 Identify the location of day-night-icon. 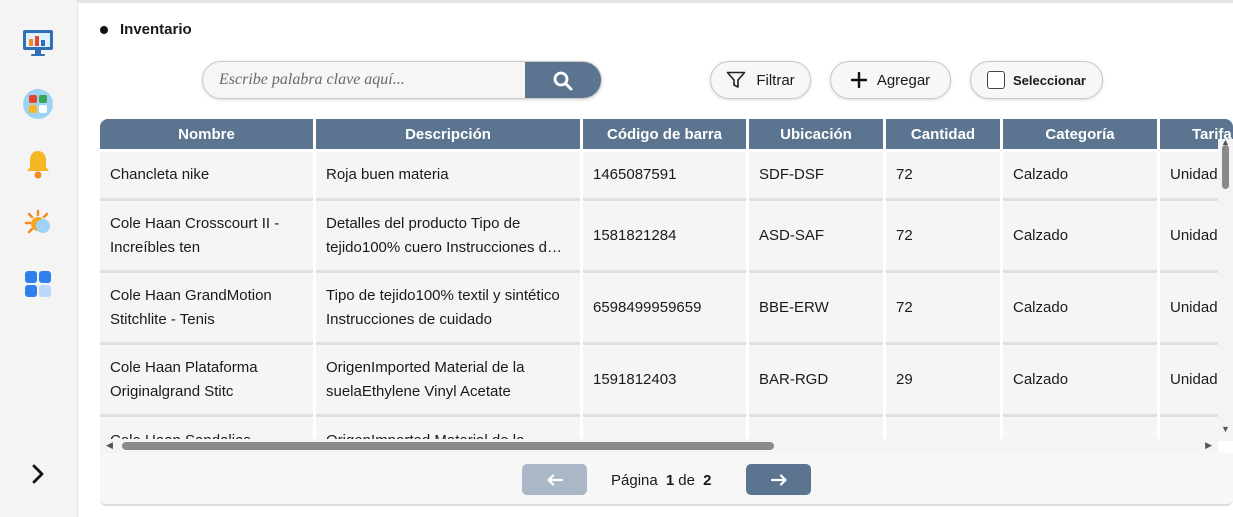
(38, 224).